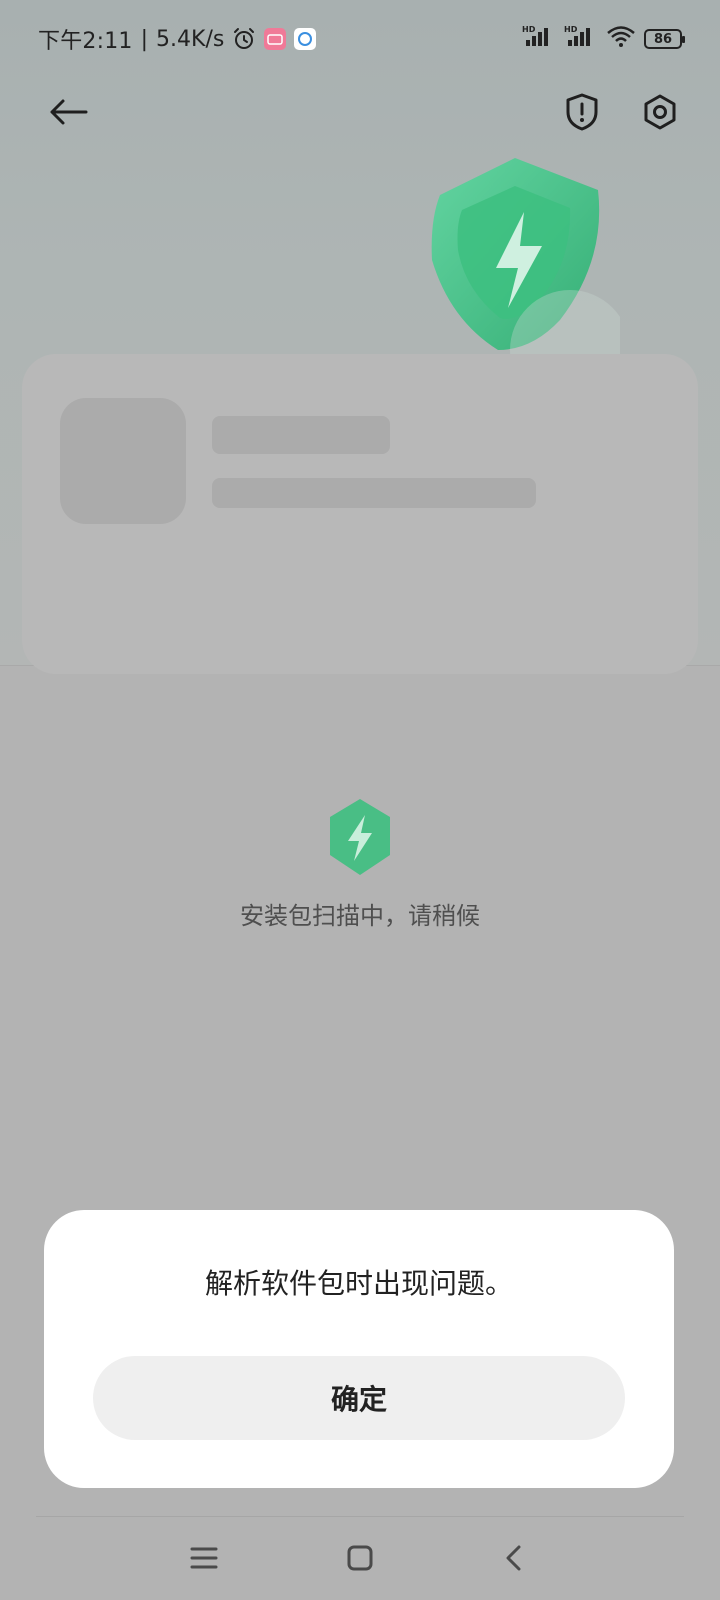 This screenshot has height=1600, width=720. Describe the element at coordinates (621, 39) in the screenshot. I see `wifi-icon` at that location.